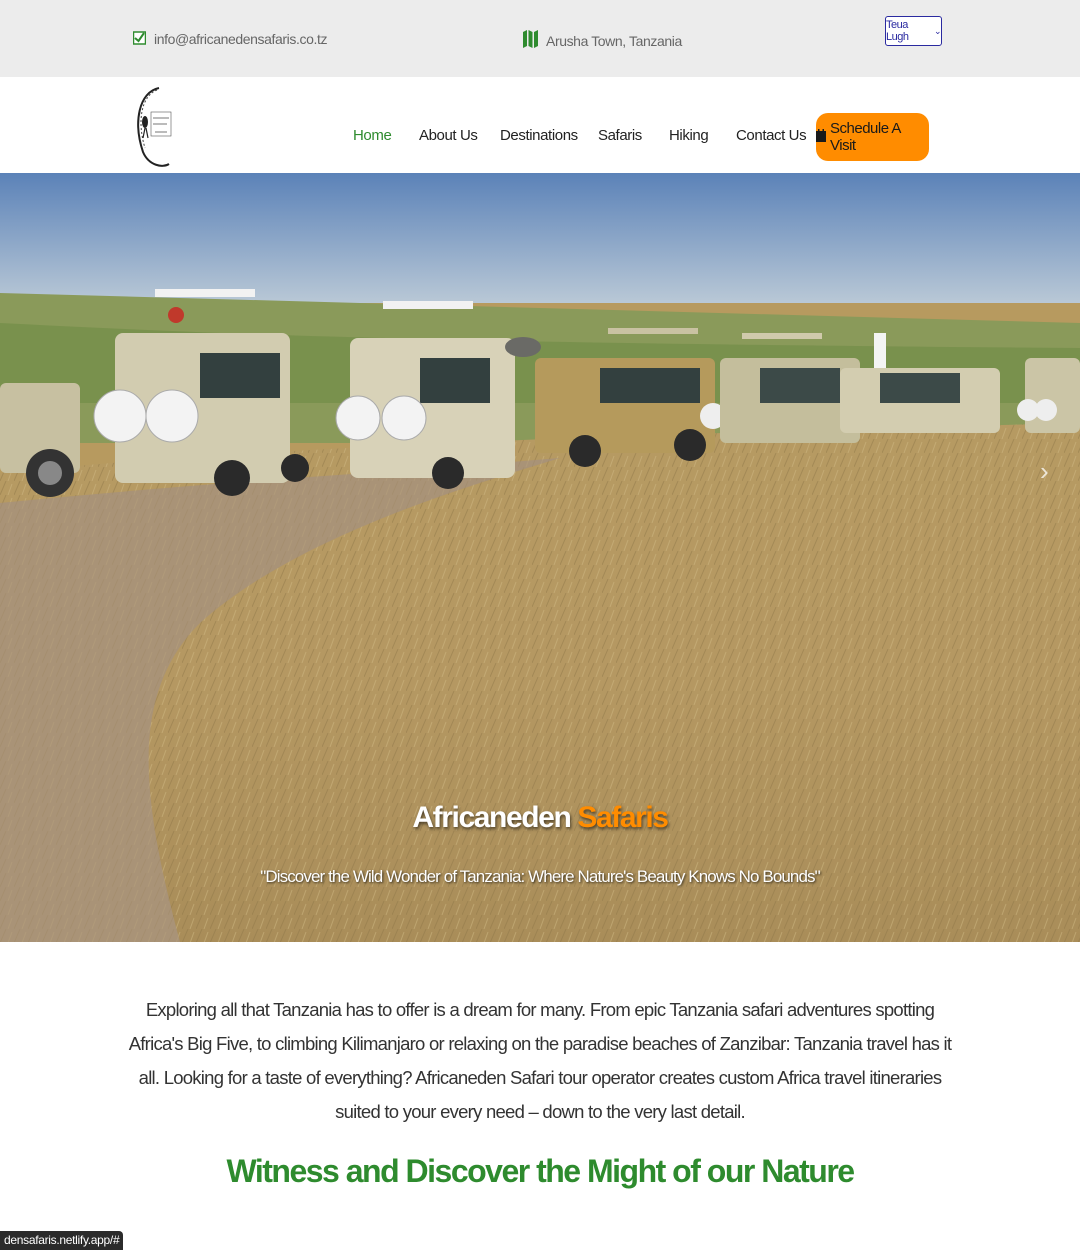 This screenshot has height=1250, width=1080. Describe the element at coordinates (897, 31) in the screenshot. I see `language-label: Teua Lugh` at that location.